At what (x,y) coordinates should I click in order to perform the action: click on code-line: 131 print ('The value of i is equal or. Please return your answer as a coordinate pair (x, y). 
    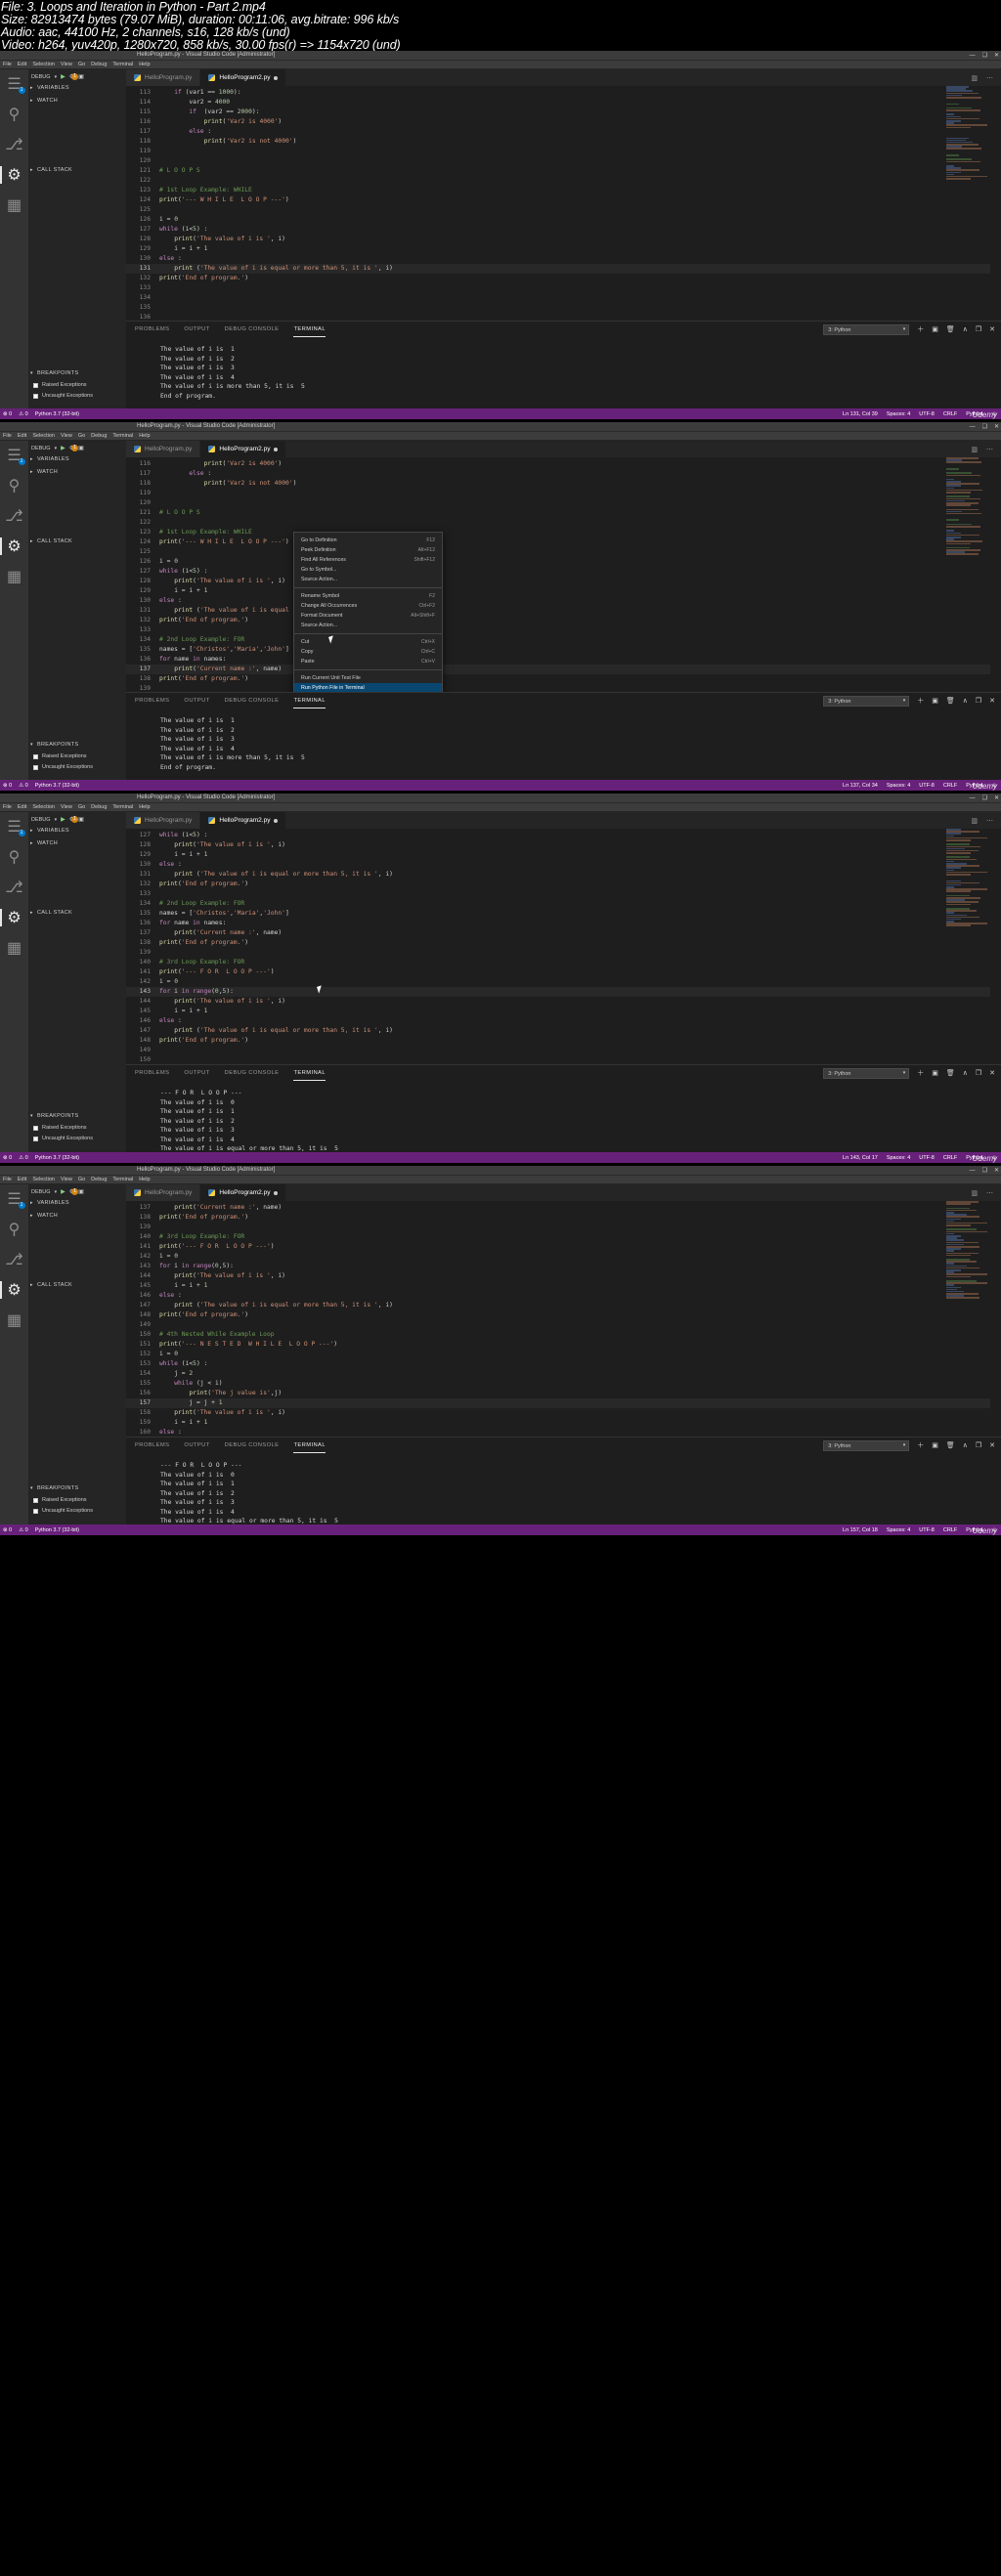
    Looking at the image, I should click on (563, 611).